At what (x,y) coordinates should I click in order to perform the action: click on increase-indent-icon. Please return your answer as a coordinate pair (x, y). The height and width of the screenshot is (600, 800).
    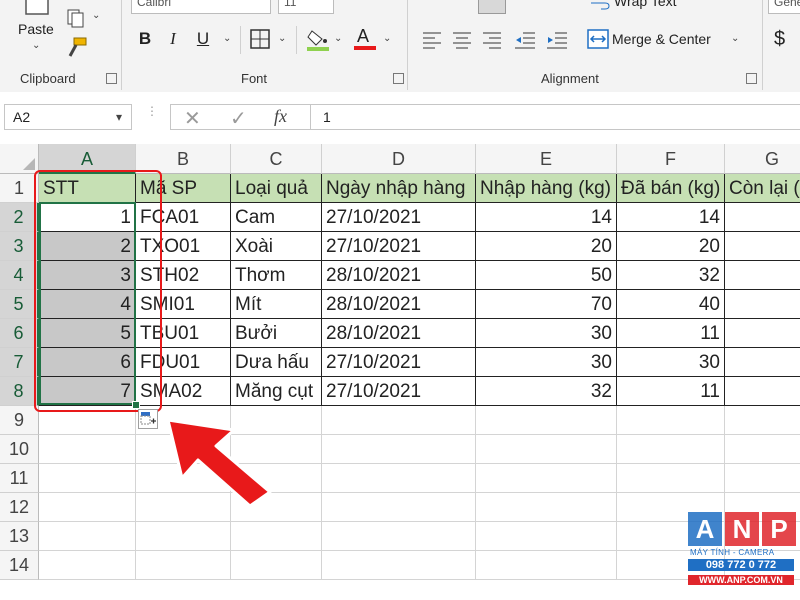
    Looking at the image, I should click on (557, 40).